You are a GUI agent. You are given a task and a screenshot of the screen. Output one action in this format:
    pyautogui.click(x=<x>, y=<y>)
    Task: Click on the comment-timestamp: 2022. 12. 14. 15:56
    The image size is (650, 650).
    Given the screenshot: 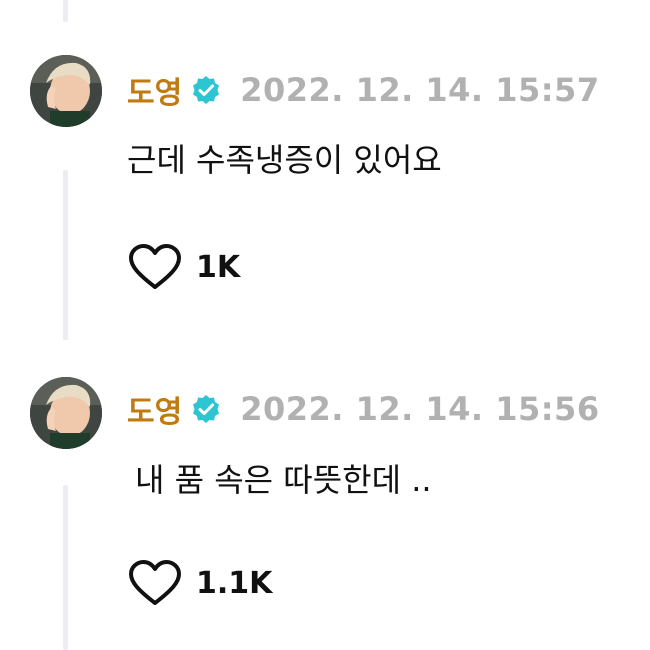 What is the action you would take?
    pyautogui.click(x=420, y=409)
    